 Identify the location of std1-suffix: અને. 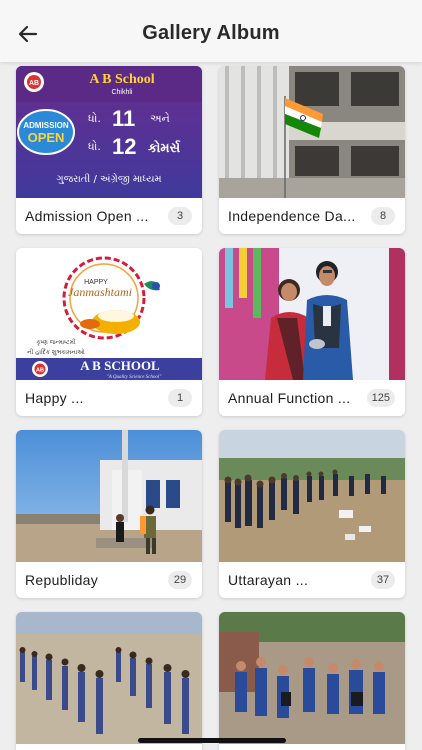
(160, 118).